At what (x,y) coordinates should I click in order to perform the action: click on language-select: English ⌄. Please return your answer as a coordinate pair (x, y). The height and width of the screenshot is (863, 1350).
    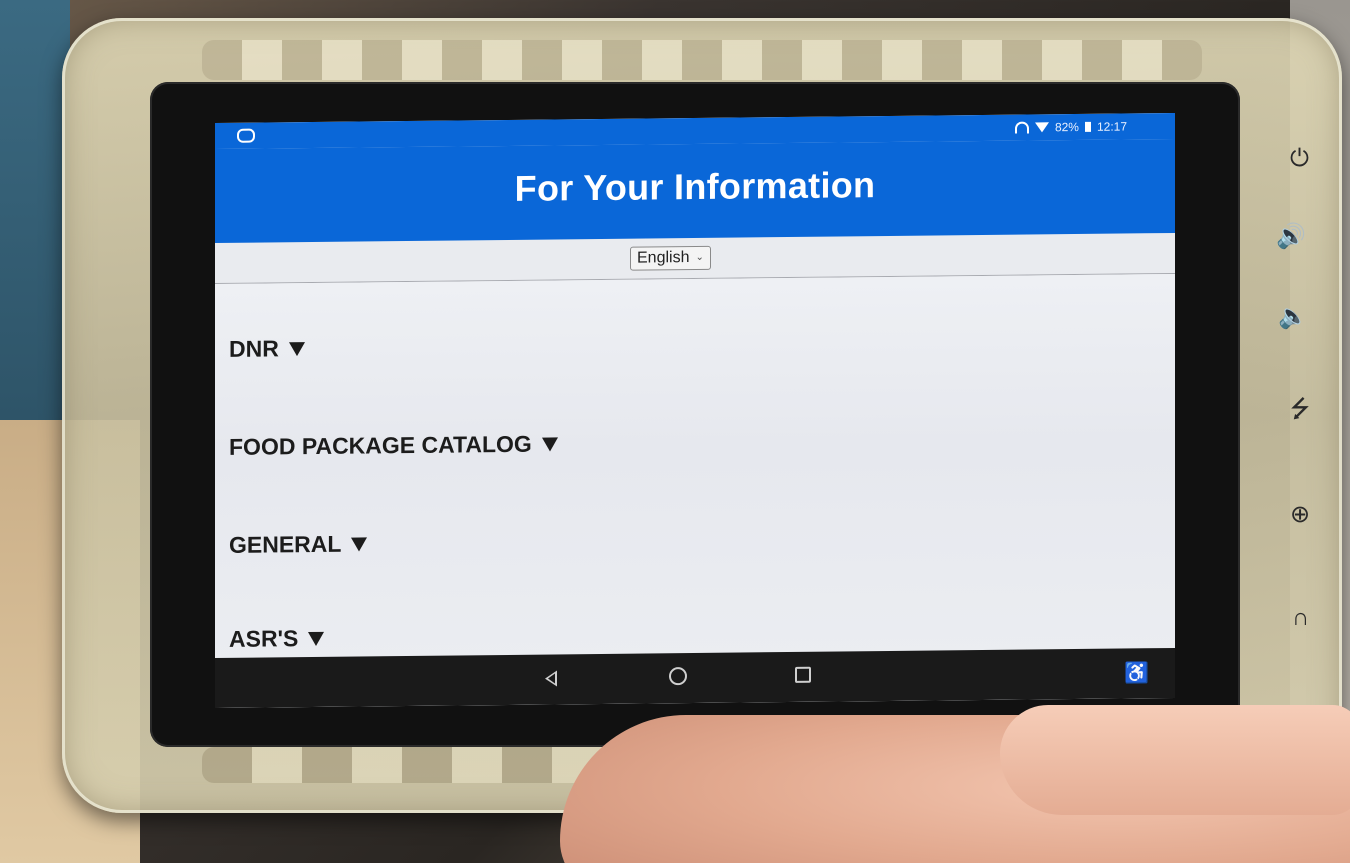
    Looking at the image, I should click on (670, 258).